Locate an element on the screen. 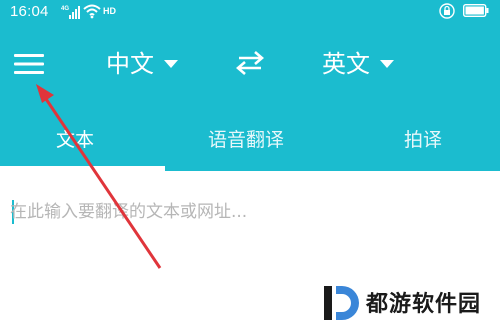 The height and width of the screenshot is (330, 500). tab-voice-translation: 语音翻译 is located at coordinates (246, 140).